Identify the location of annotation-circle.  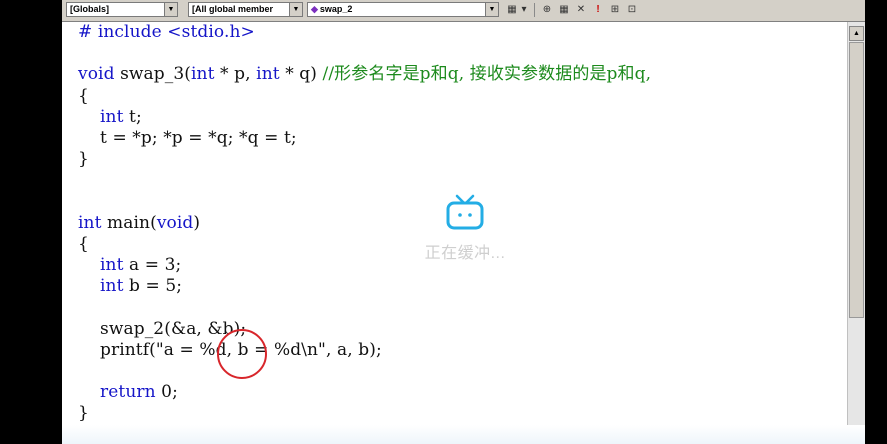
(242, 354).